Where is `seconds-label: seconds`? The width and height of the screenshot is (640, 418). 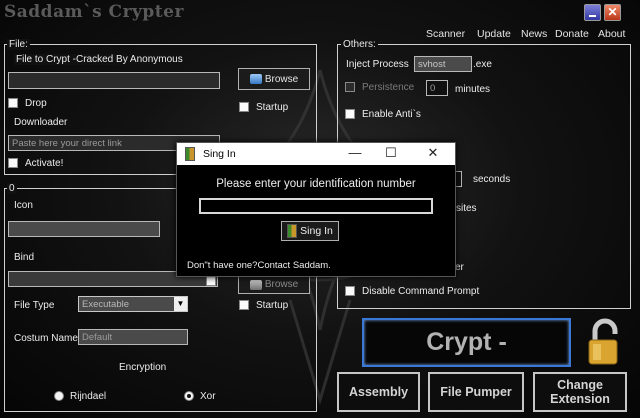
seconds-label: seconds is located at coordinates (492, 179).